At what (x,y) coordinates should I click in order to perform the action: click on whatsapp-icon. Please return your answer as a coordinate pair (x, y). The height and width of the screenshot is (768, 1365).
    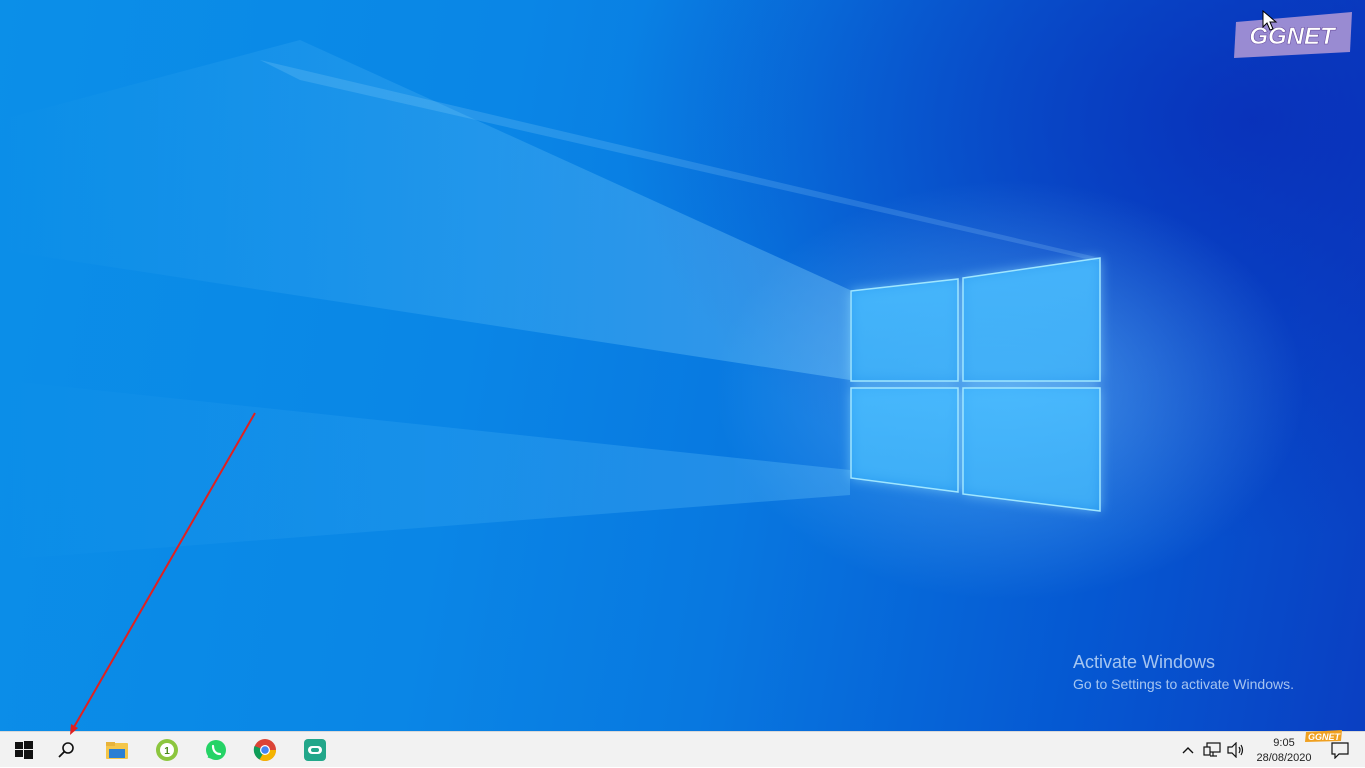
    Looking at the image, I should click on (216, 750).